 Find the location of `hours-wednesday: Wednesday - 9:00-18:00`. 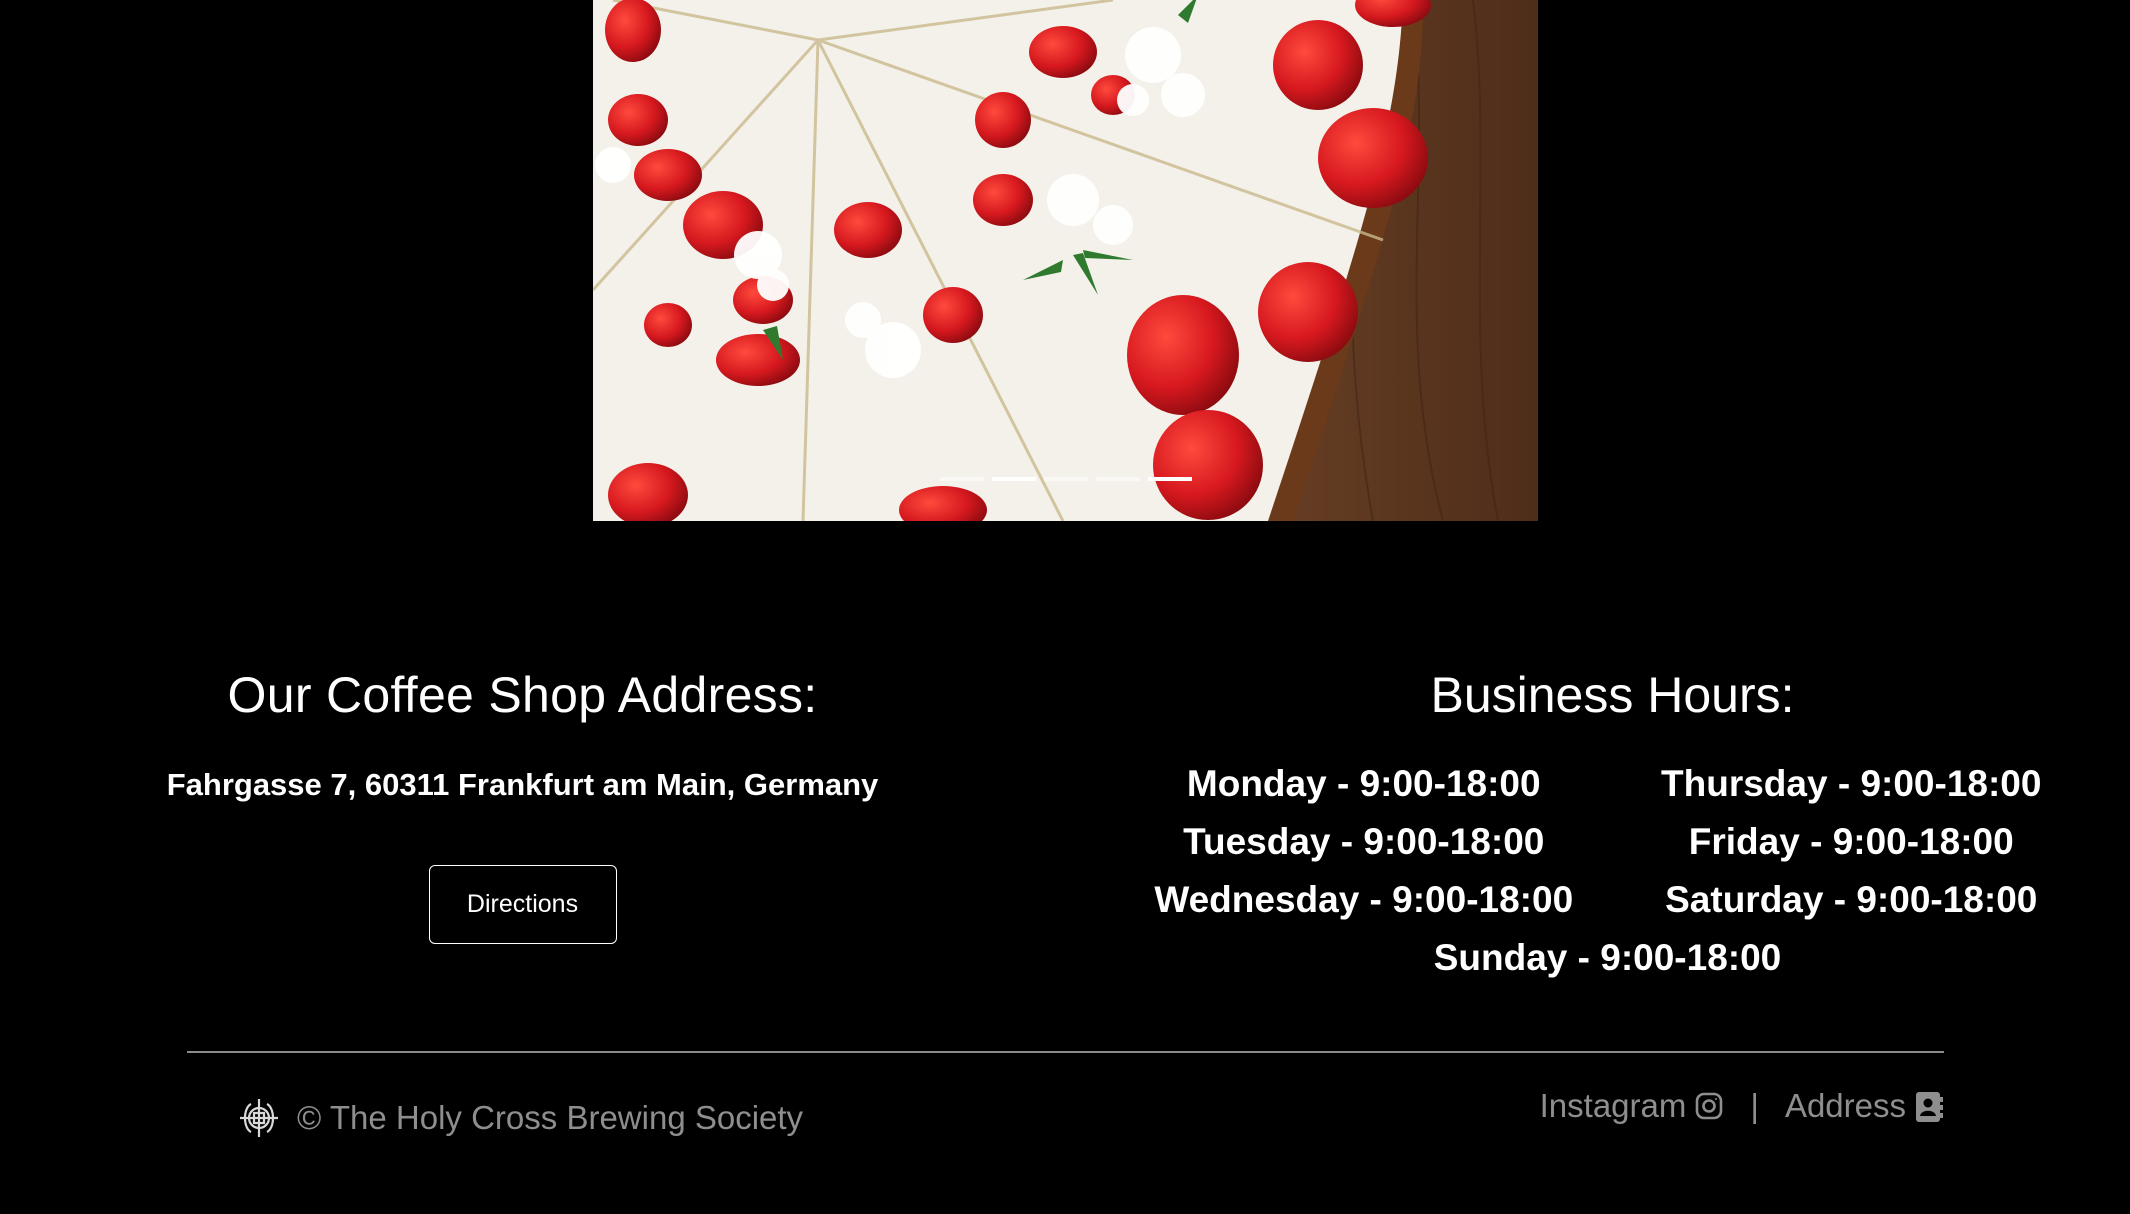

hours-wednesday: Wednesday - 9:00-18:00 is located at coordinates (1364, 899).